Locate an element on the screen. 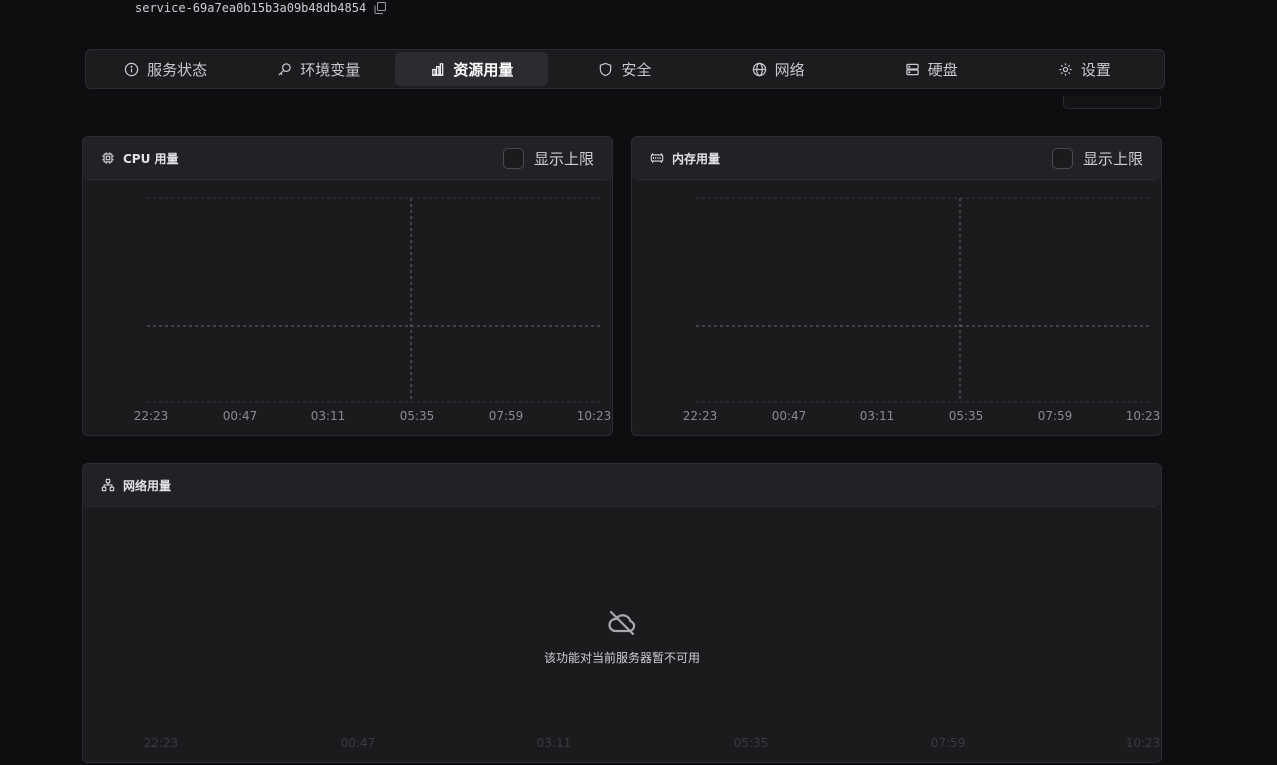 Image resolution: width=1277 pixels, height=765 pixels. network-icon is located at coordinates (108, 485).